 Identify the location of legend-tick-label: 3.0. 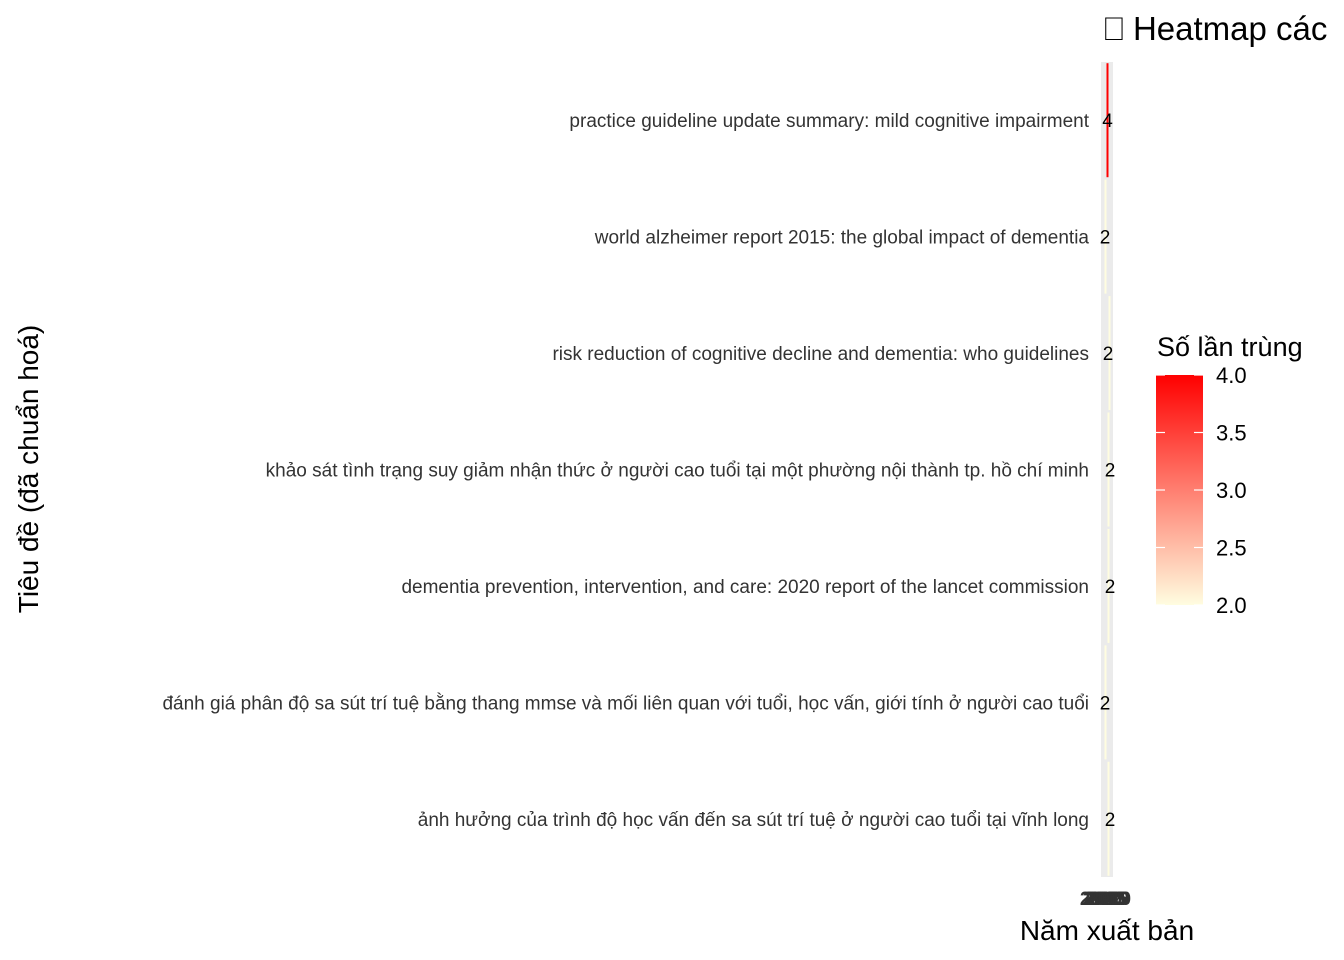
(1231, 490).